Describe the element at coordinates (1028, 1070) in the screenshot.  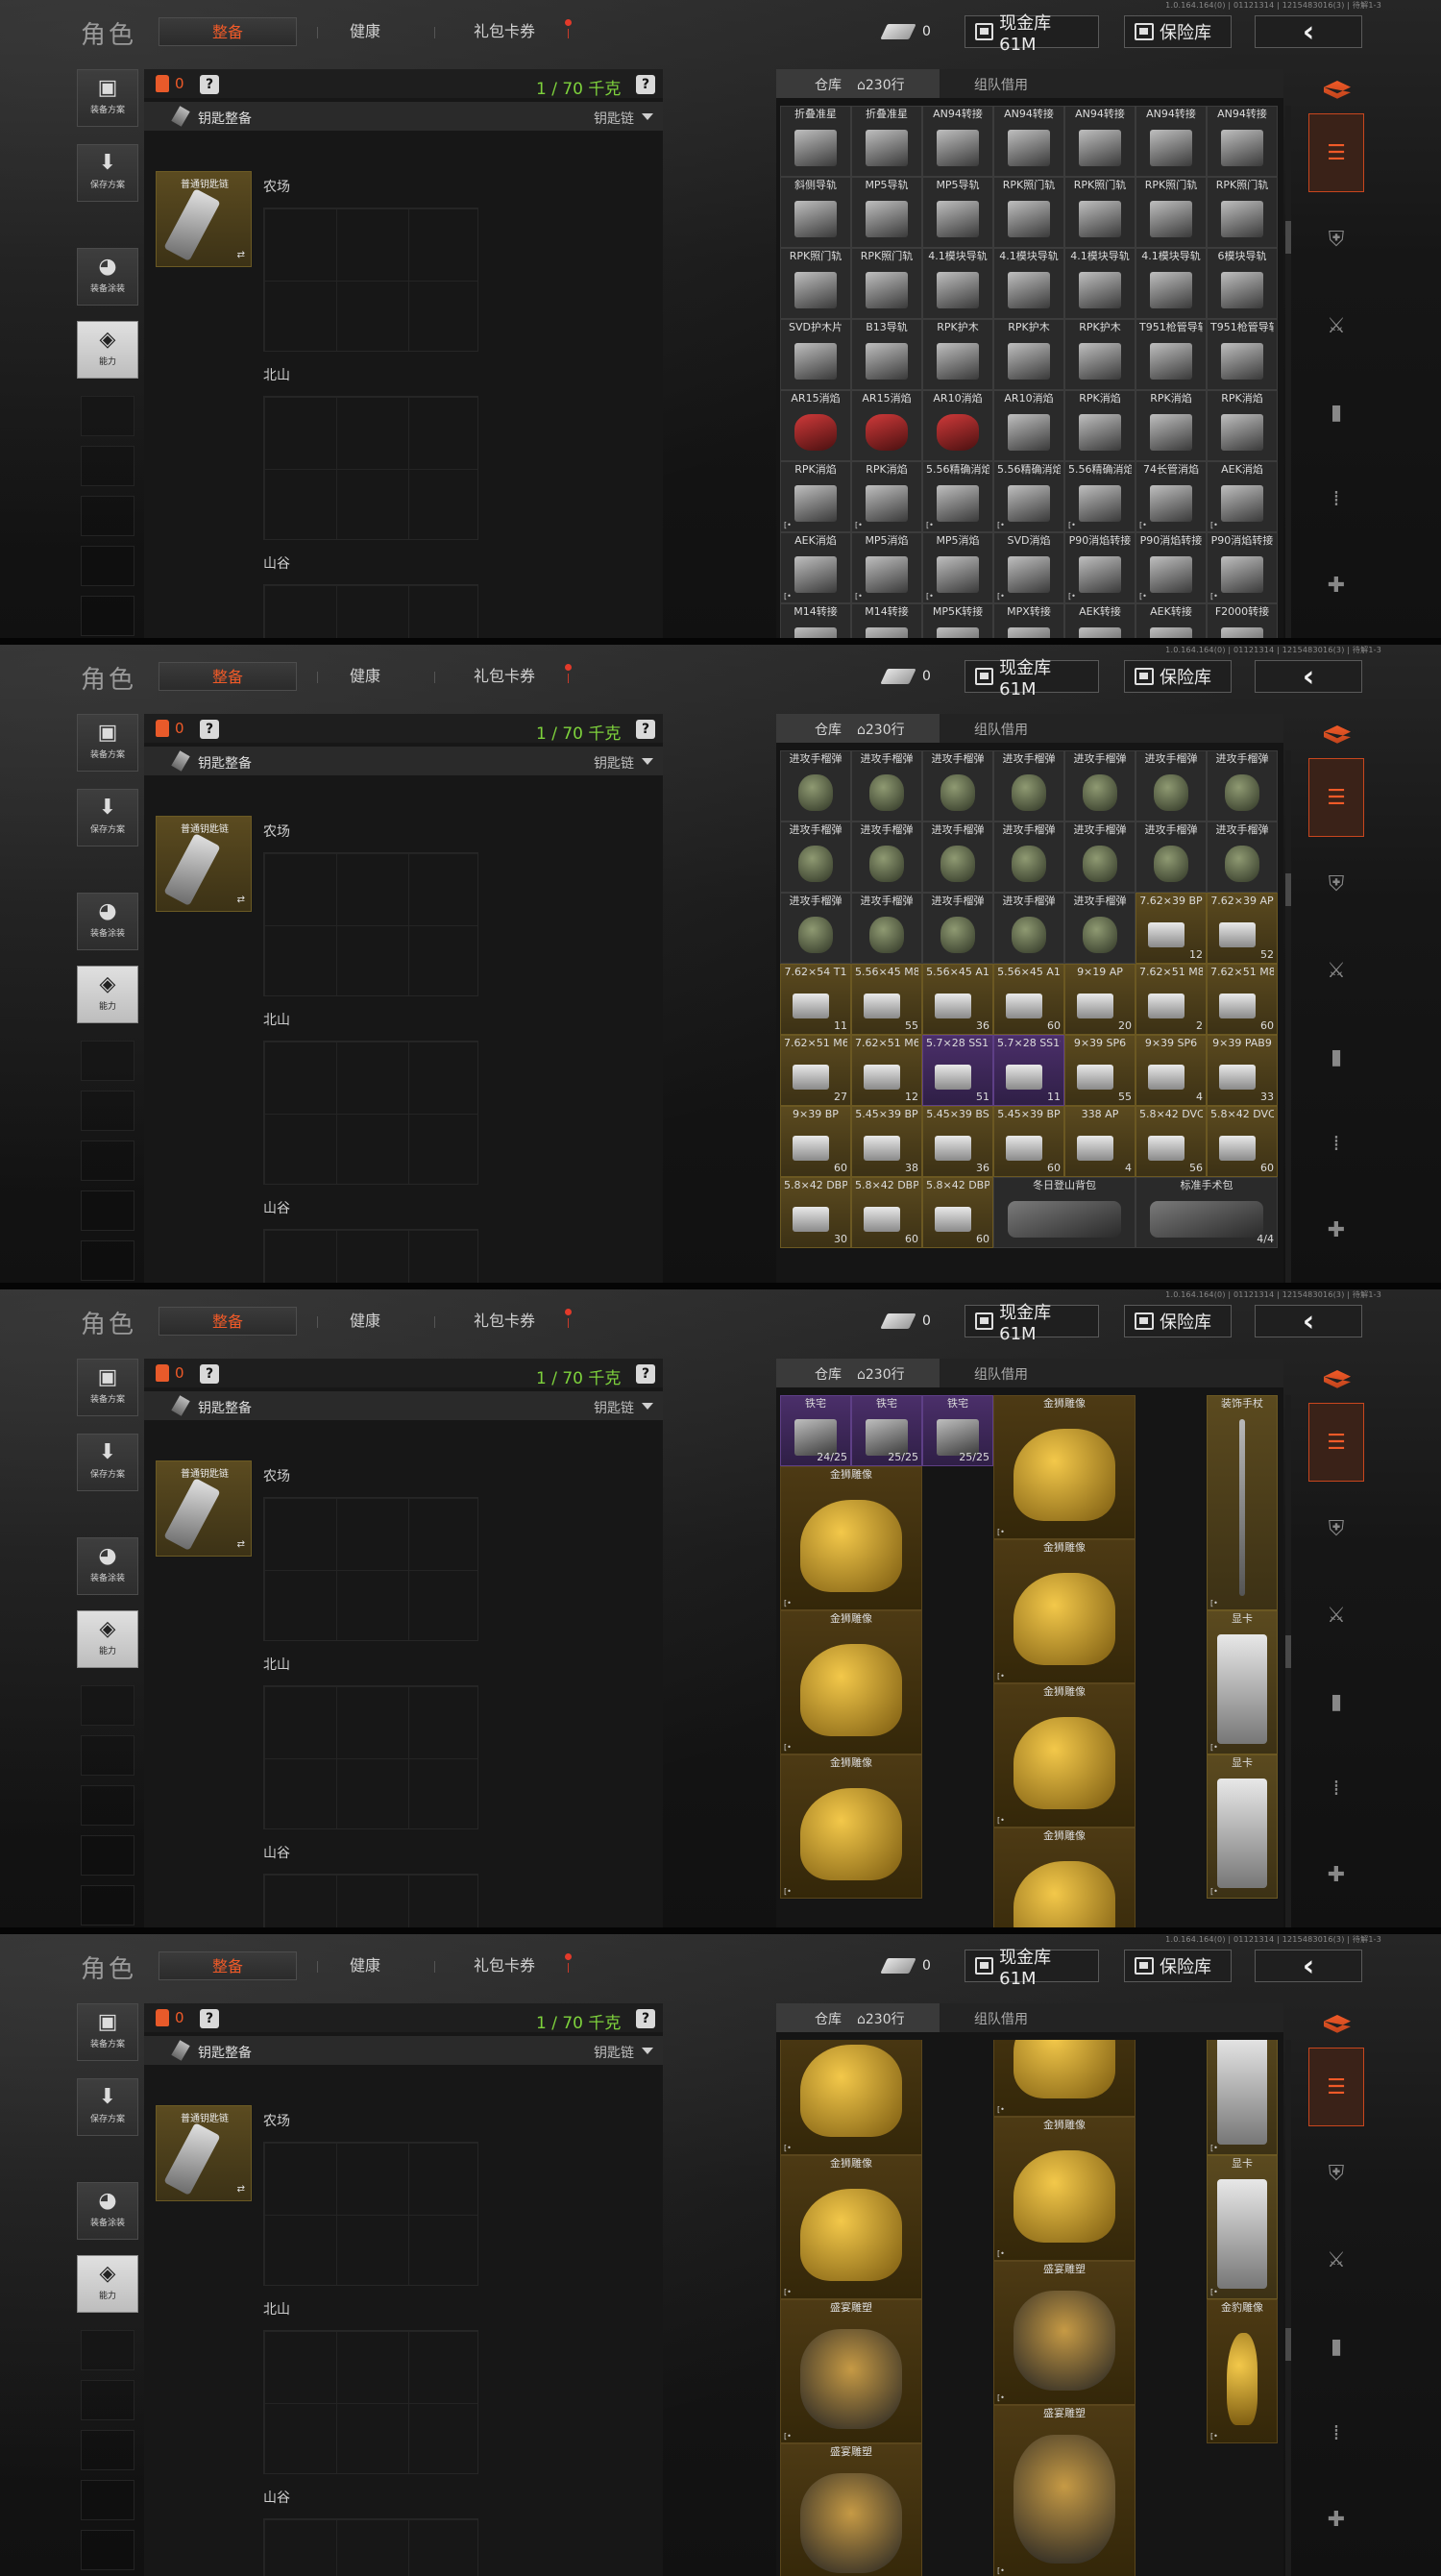
I see `inventory-item: 5.7×28 SS190 11` at that location.